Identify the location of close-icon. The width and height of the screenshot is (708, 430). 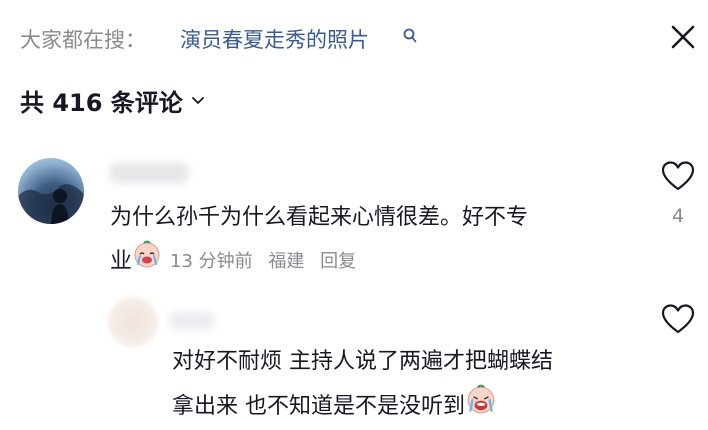
(683, 37).